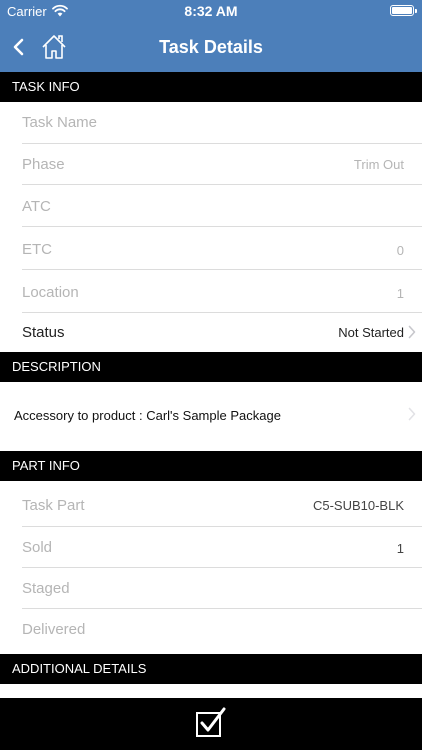  What do you see at coordinates (50, 292) in the screenshot?
I see `location-label: Location` at bounding box center [50, 292].